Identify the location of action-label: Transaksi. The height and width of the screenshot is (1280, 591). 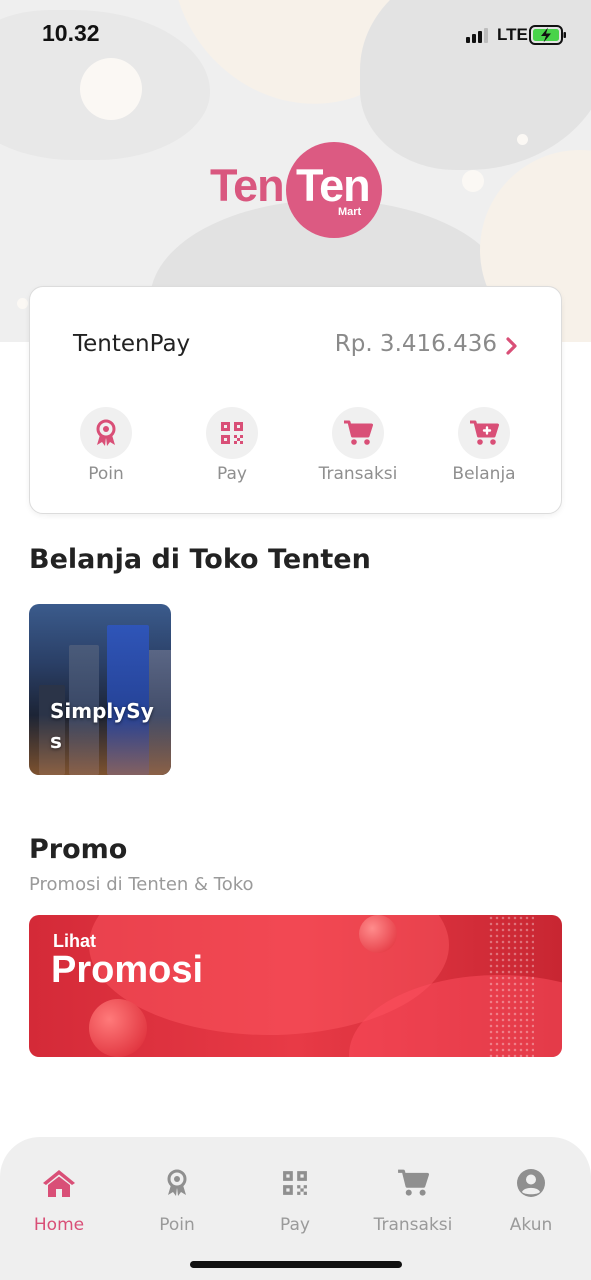
(358, 474).